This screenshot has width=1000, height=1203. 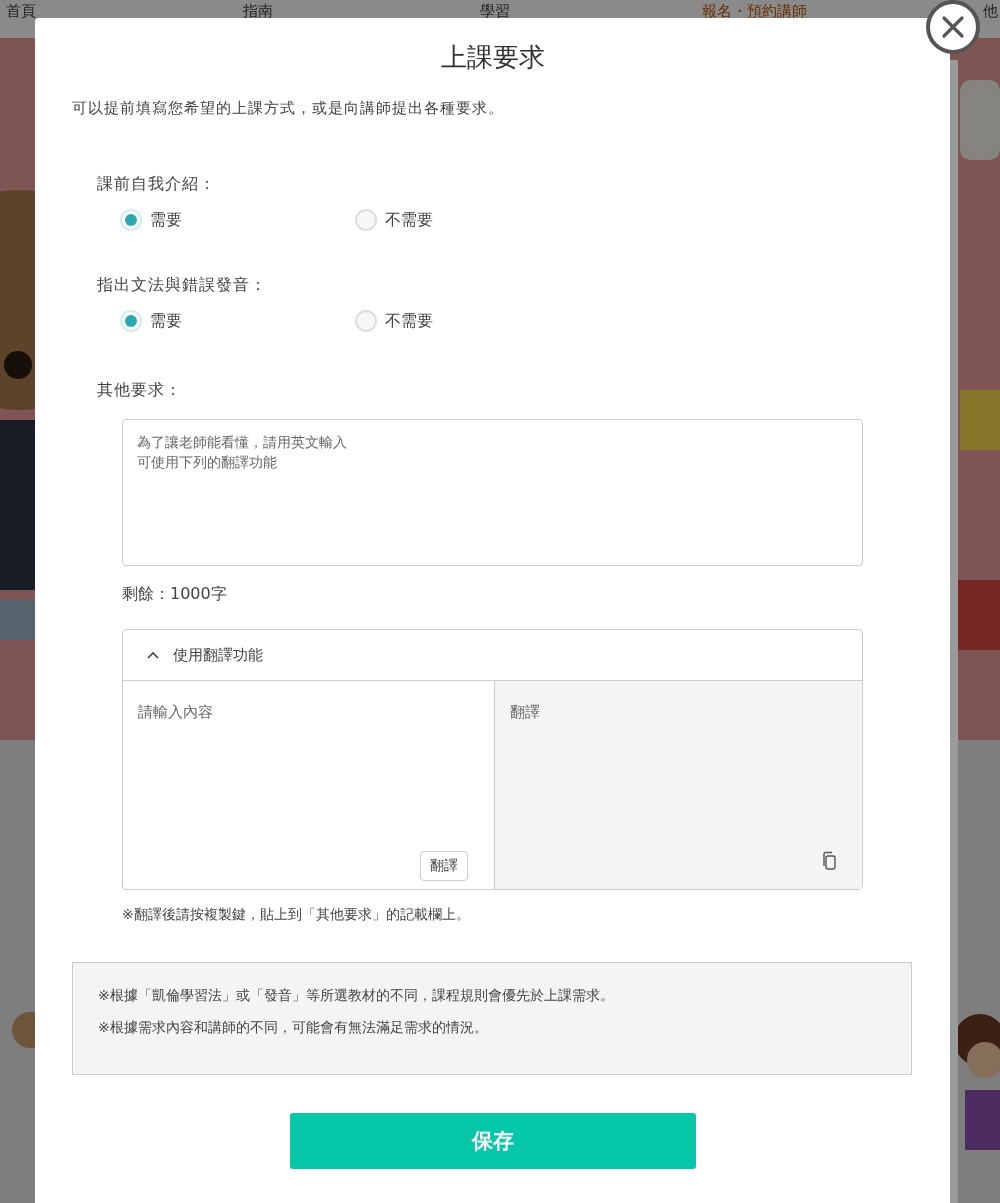 I want to click on nav-link: 指南, so click(x=258, y=11).